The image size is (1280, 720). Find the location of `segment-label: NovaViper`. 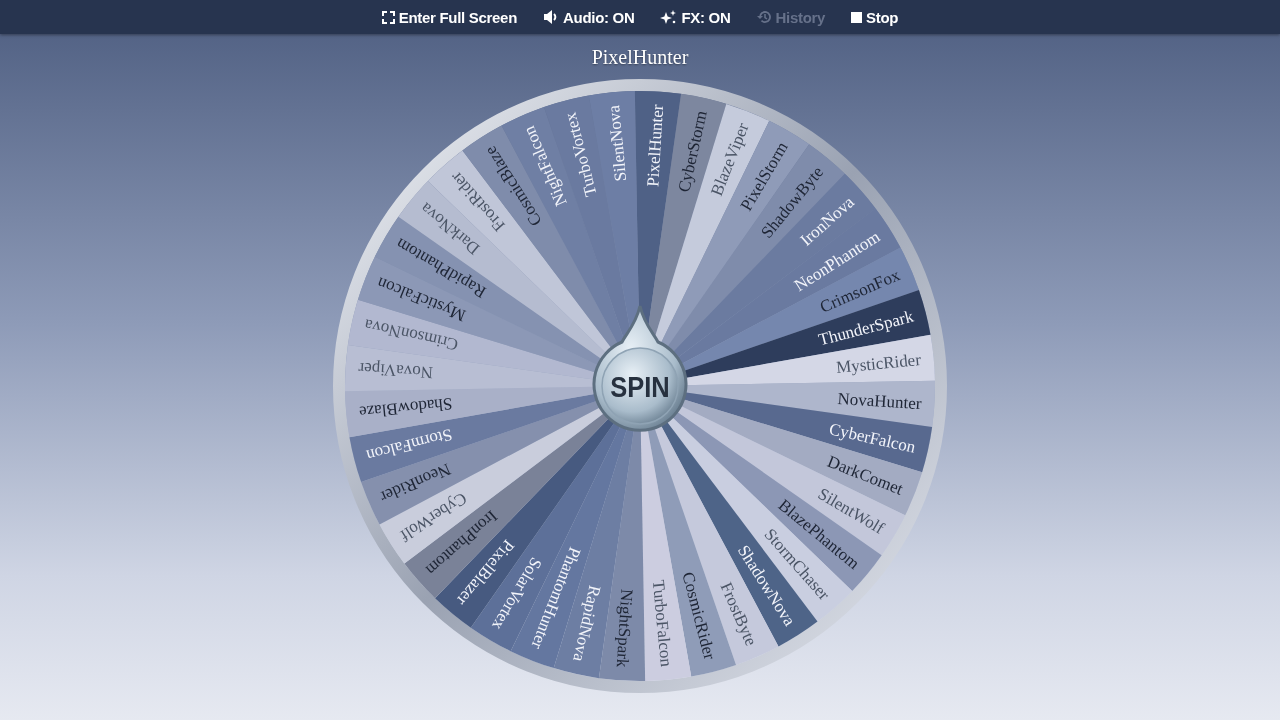

segment-label: NovaViper is located at coordinates (396, 370).